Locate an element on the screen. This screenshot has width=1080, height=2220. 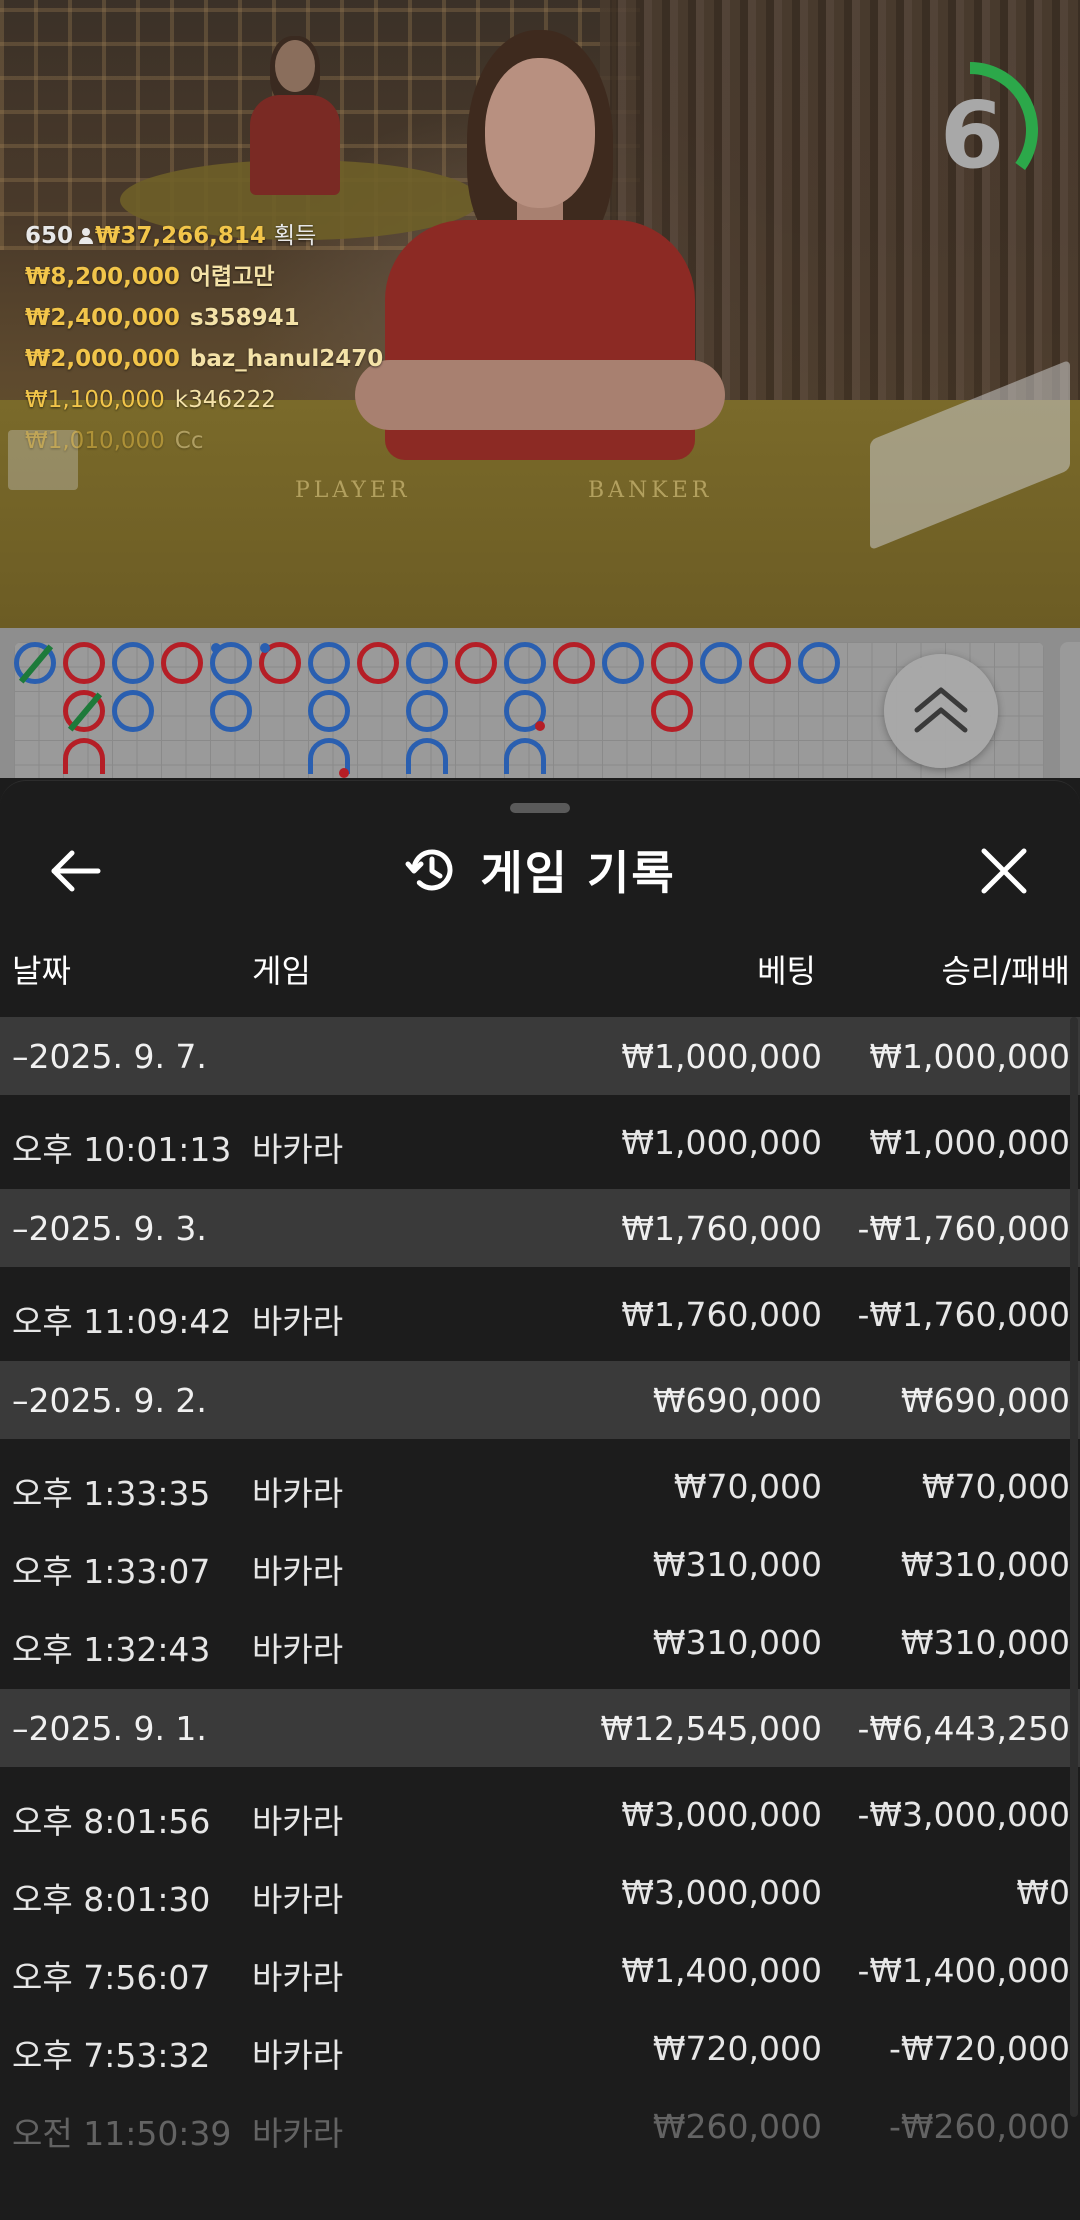
group-bet: ₩1,760,000 is located at coordinates (721, 1228).